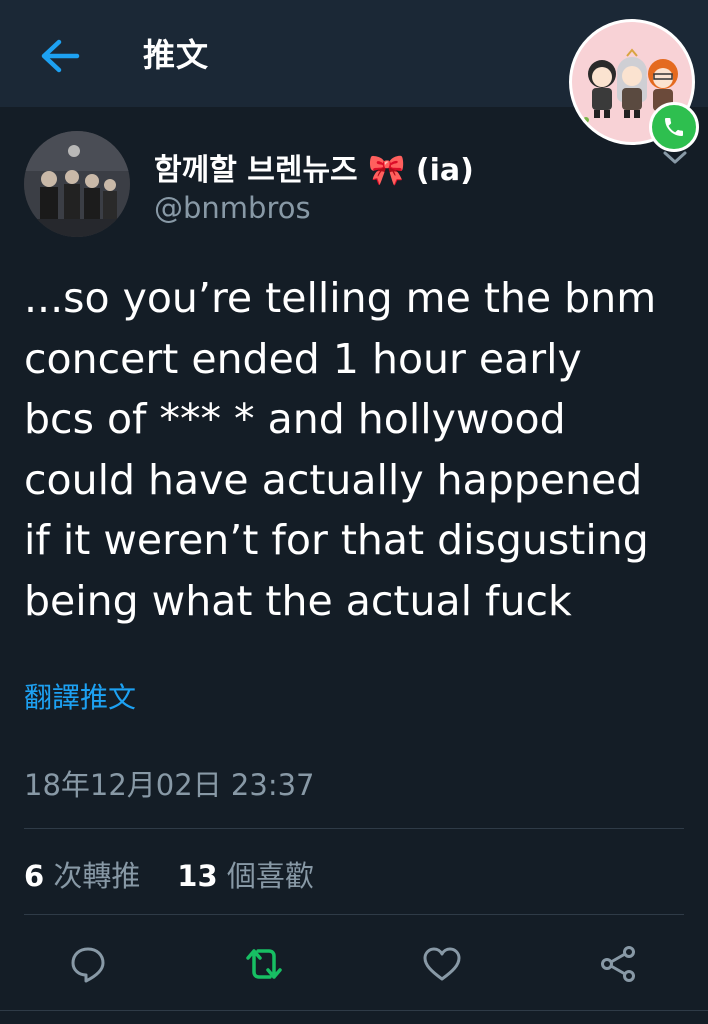 This screenshot has width=708, height=1024. I want to click on avatar-photo, so click(77, 184).